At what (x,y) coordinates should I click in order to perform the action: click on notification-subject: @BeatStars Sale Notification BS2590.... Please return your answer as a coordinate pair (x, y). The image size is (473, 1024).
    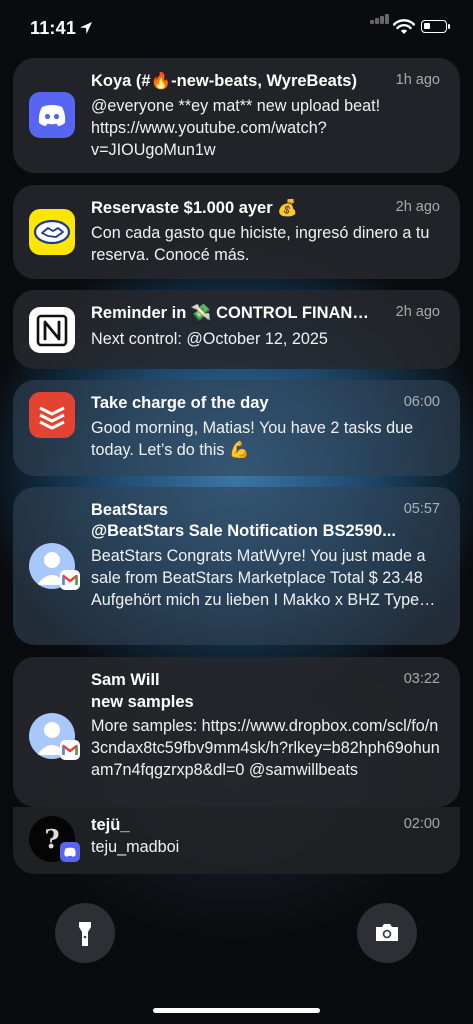
    Looking at the image, I should click on (243, 531).